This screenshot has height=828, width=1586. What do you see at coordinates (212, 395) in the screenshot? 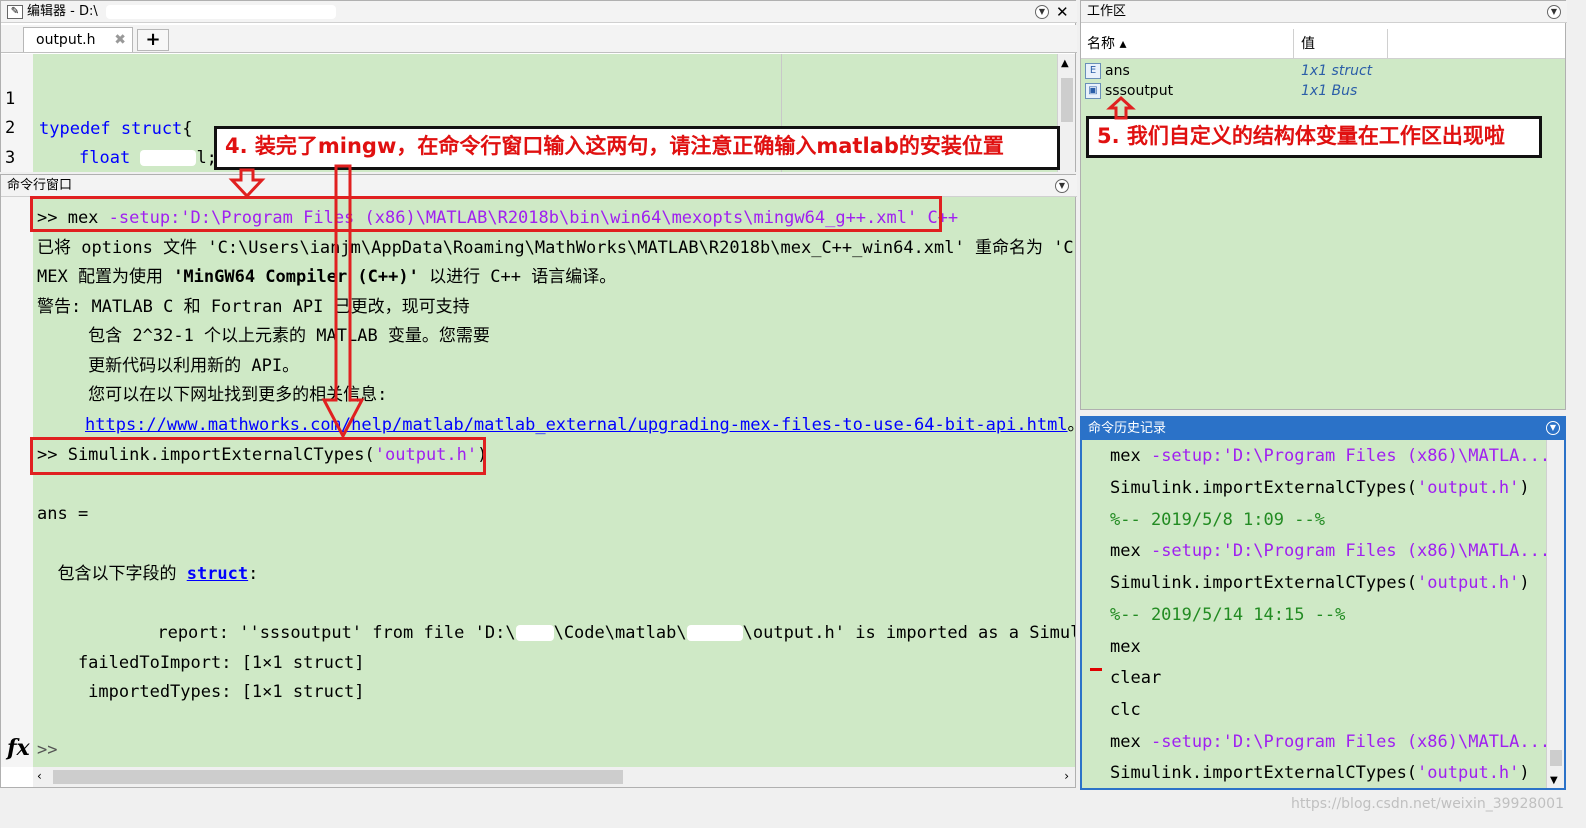
I see `warning-line: 您可以在以下网址找到更多的相关信息:` at bounding box center [212, 395].